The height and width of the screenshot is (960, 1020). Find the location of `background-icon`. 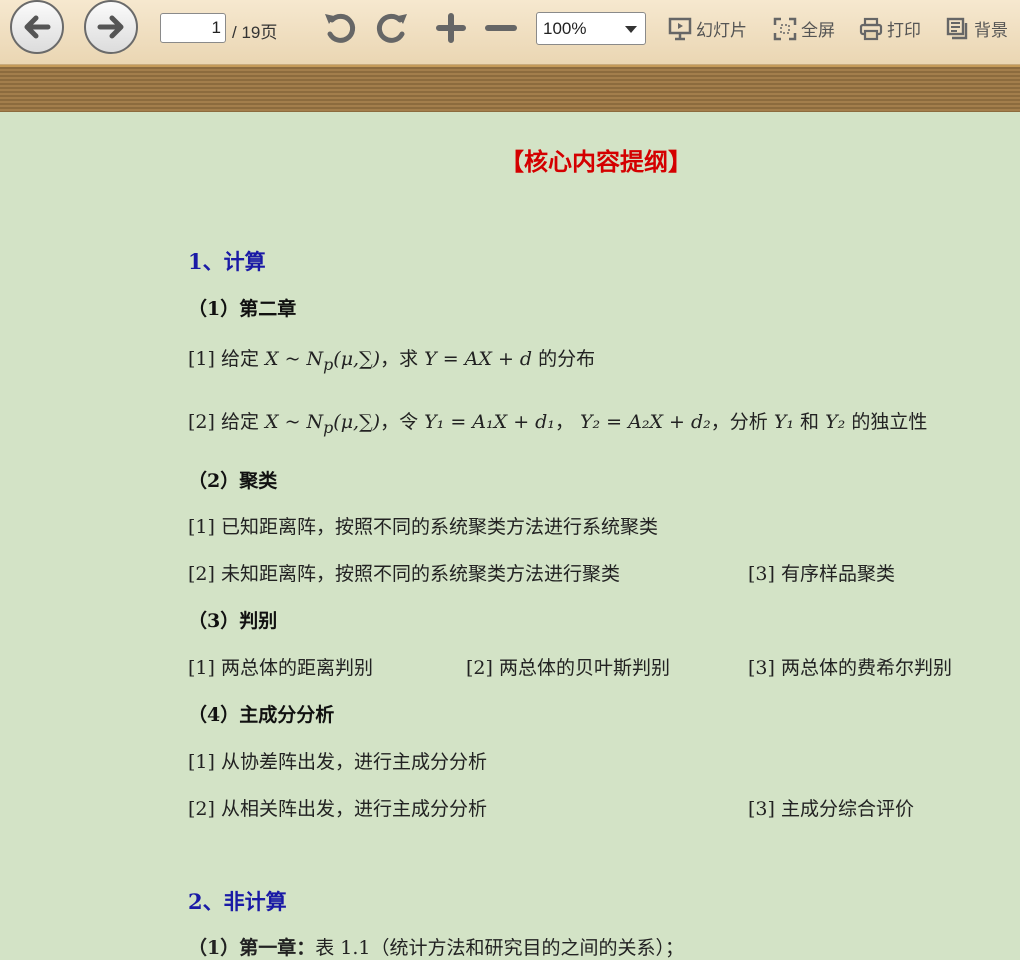

background-icon is located at coordinates (957, 28).